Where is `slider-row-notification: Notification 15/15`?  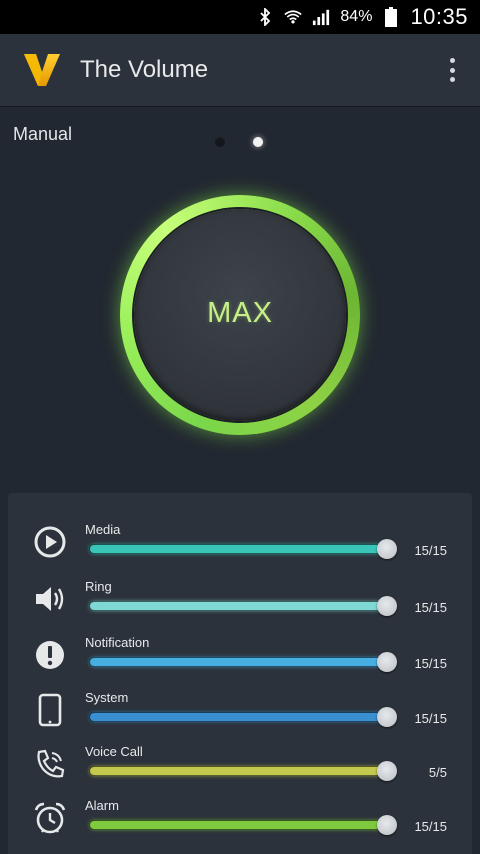
slider-row-notification: Notification 15/15 is located at coordinates (240, 663).